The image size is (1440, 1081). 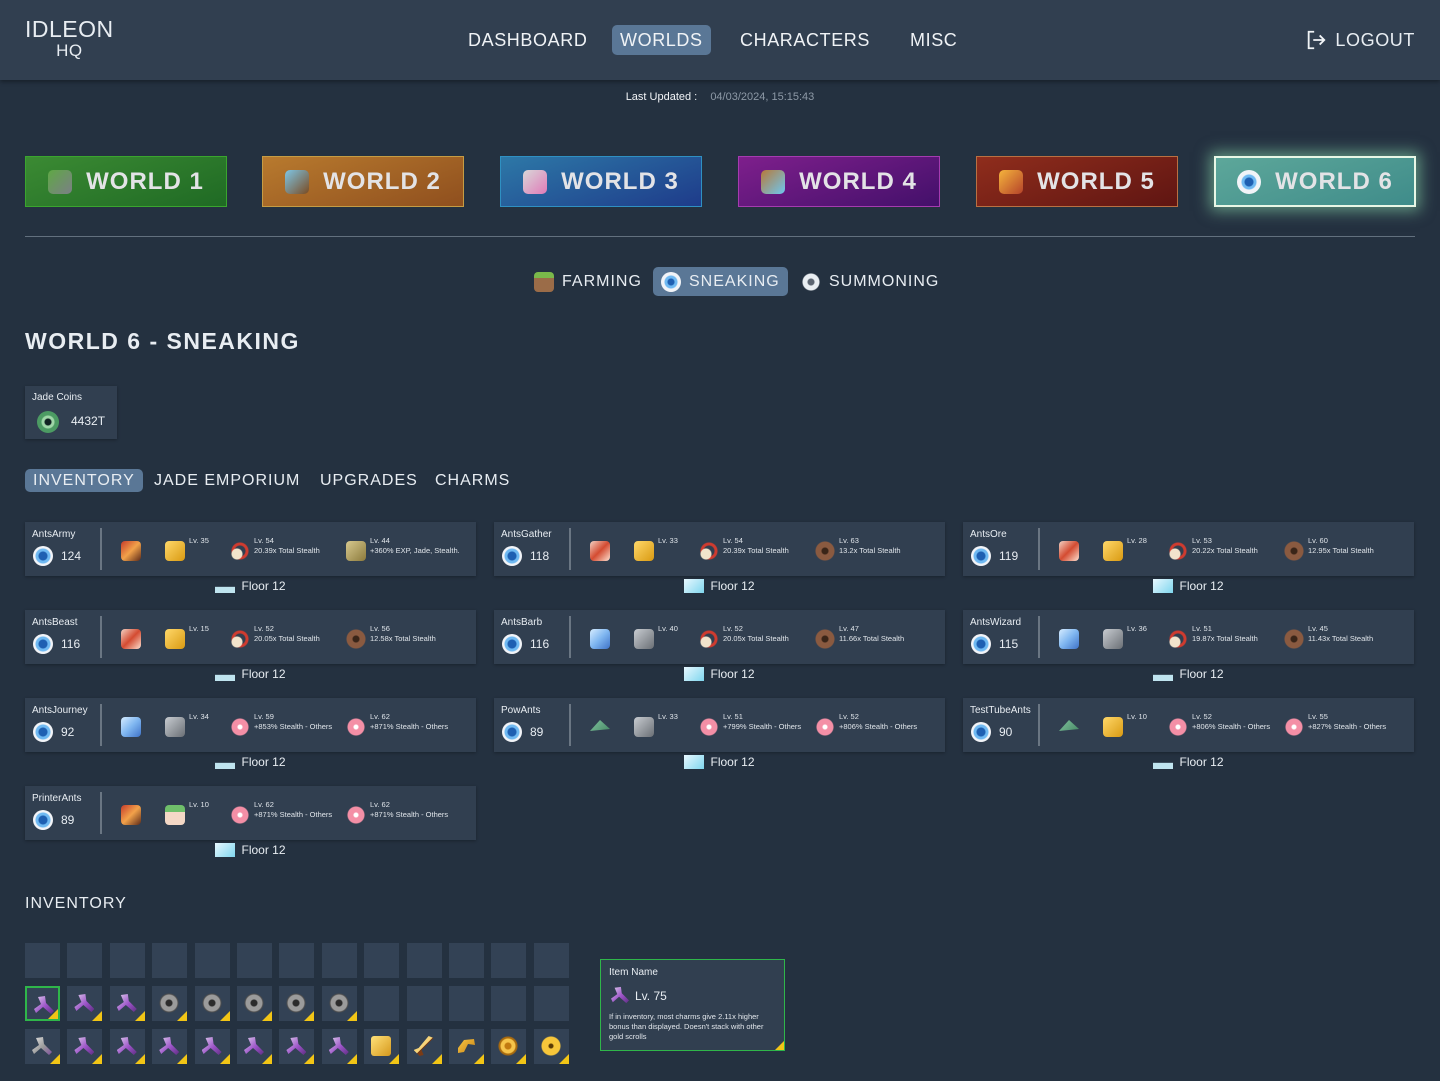 What do you see at coordinates (369, 480) in the screenshot?
I see `tab-upgrades: UPGRADES` at bounding box center [369, 480].